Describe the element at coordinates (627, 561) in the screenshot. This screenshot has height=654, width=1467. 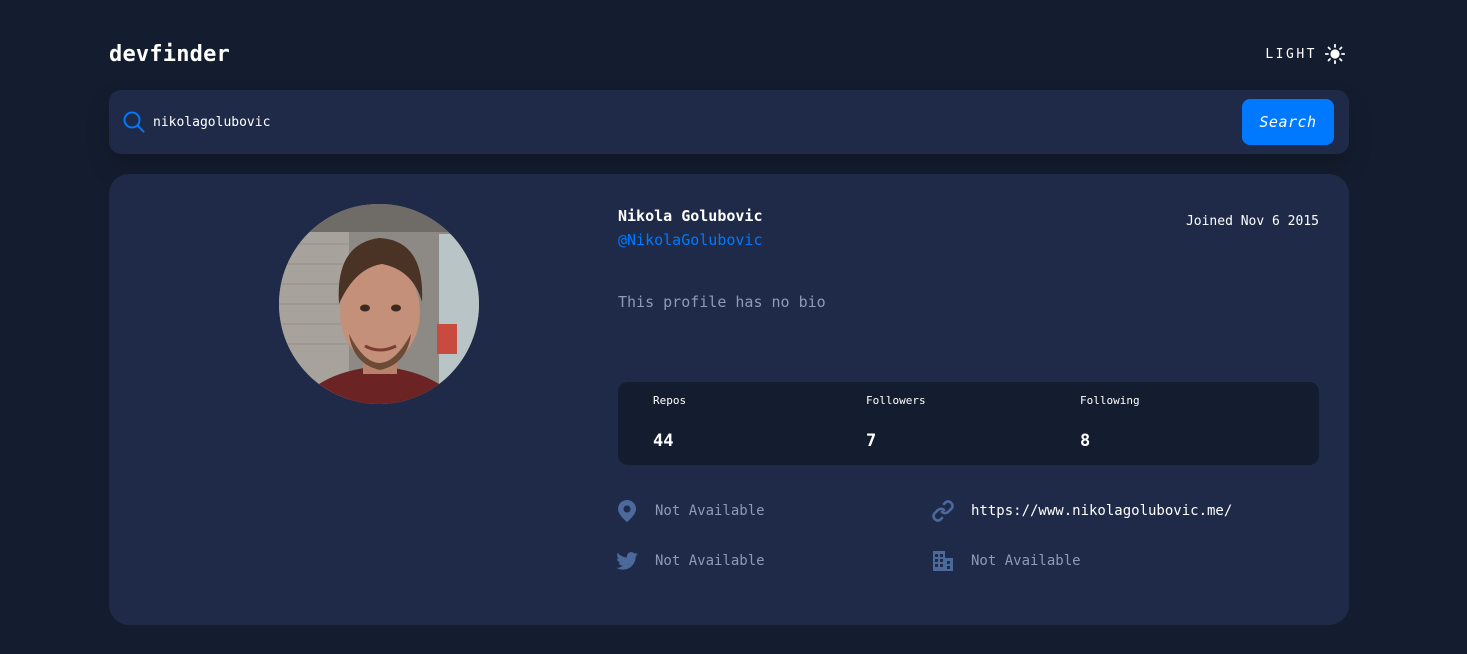
I see `twitter-icon` at that location.